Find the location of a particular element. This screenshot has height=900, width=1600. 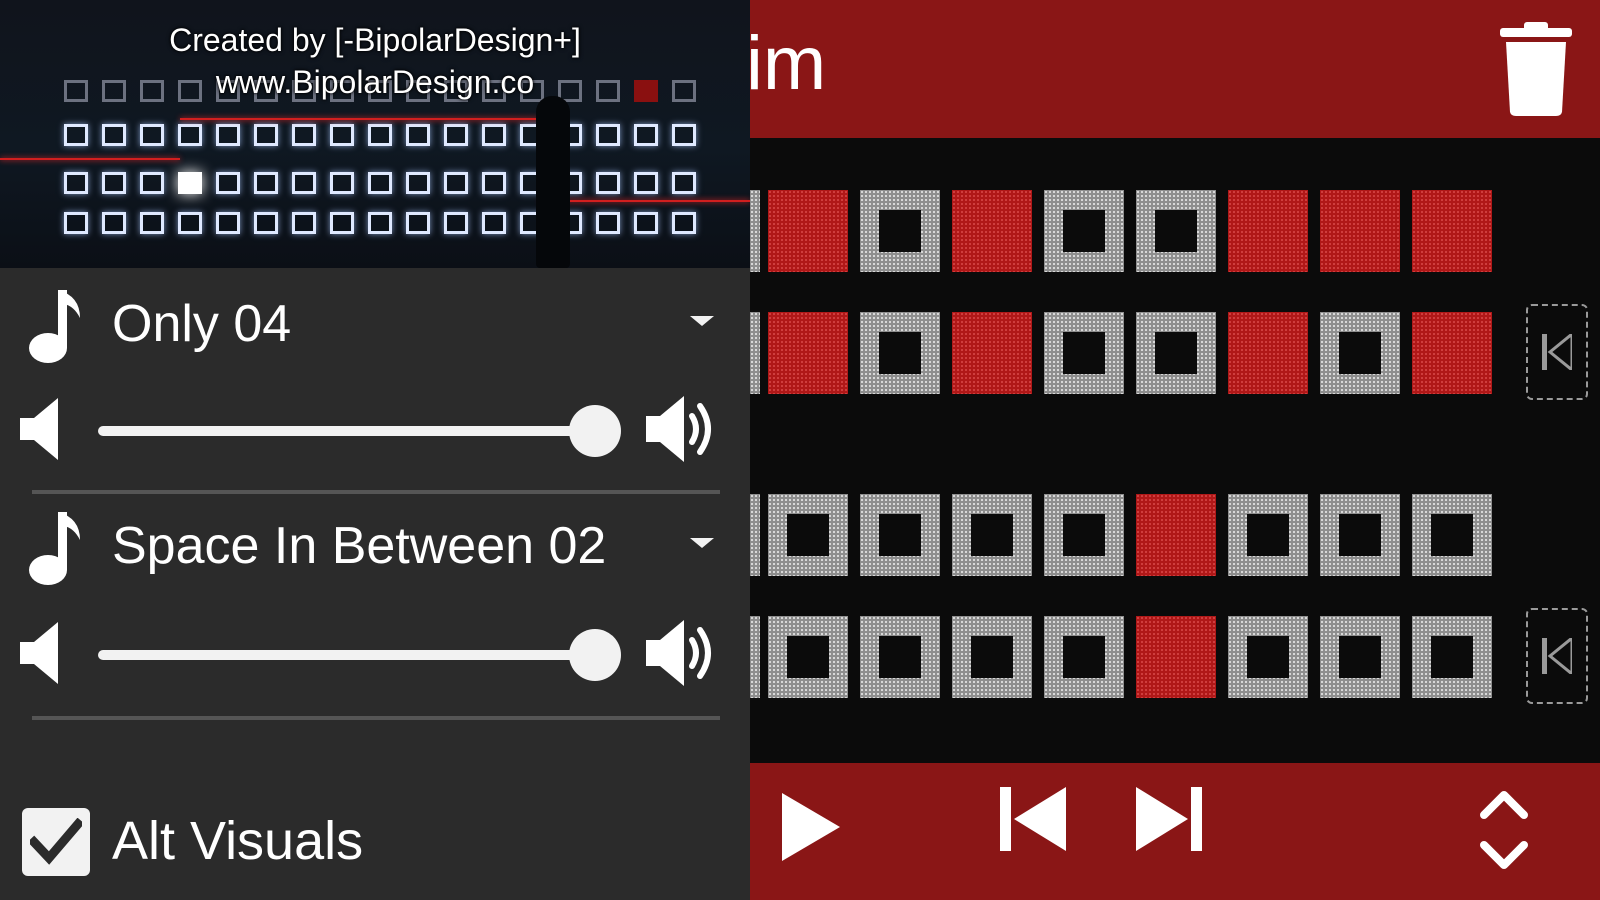

check-icon is located at coordinates (56, 841).